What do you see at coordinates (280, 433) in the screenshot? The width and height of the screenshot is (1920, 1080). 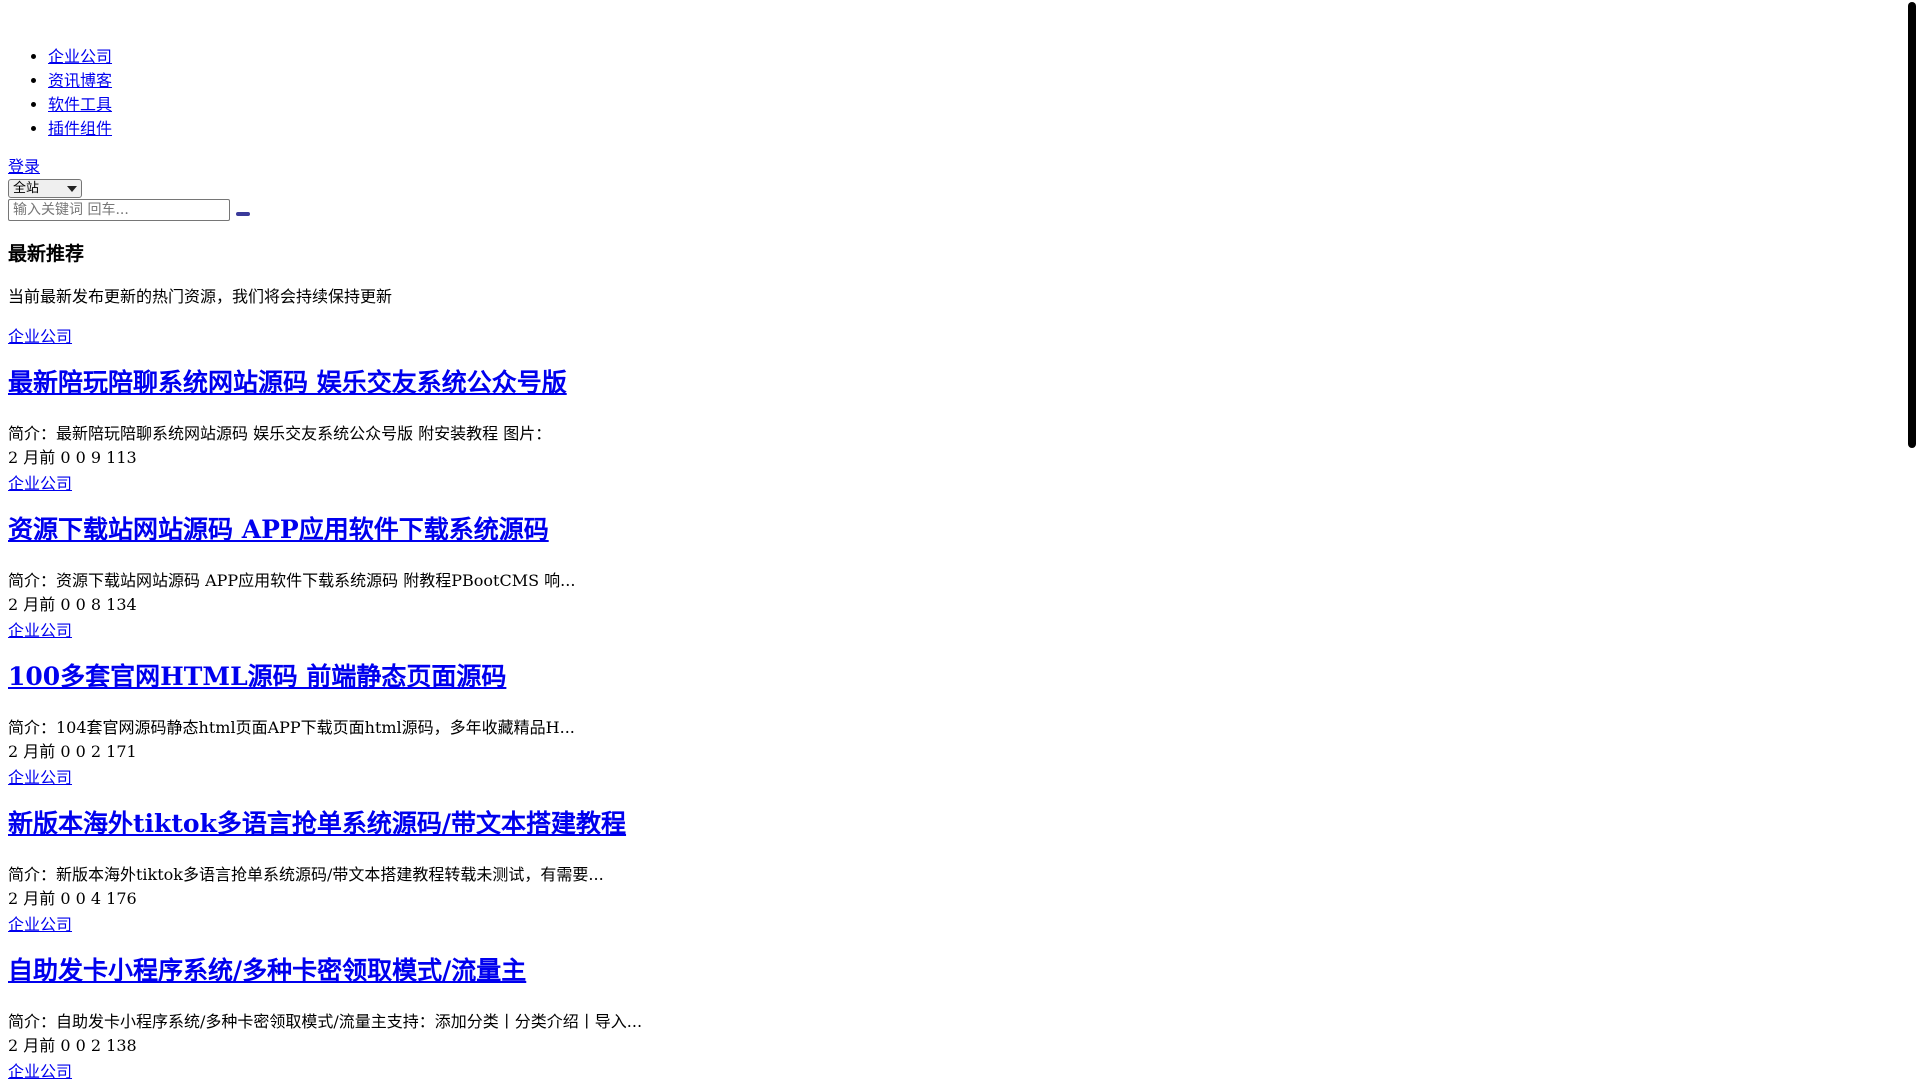 I see `post-excerpt: 简介：最新陪玩陪聊系统网站源码 娱乐交友系统公众号版 附安装教程 图片：` at bounding box center [280, 433].